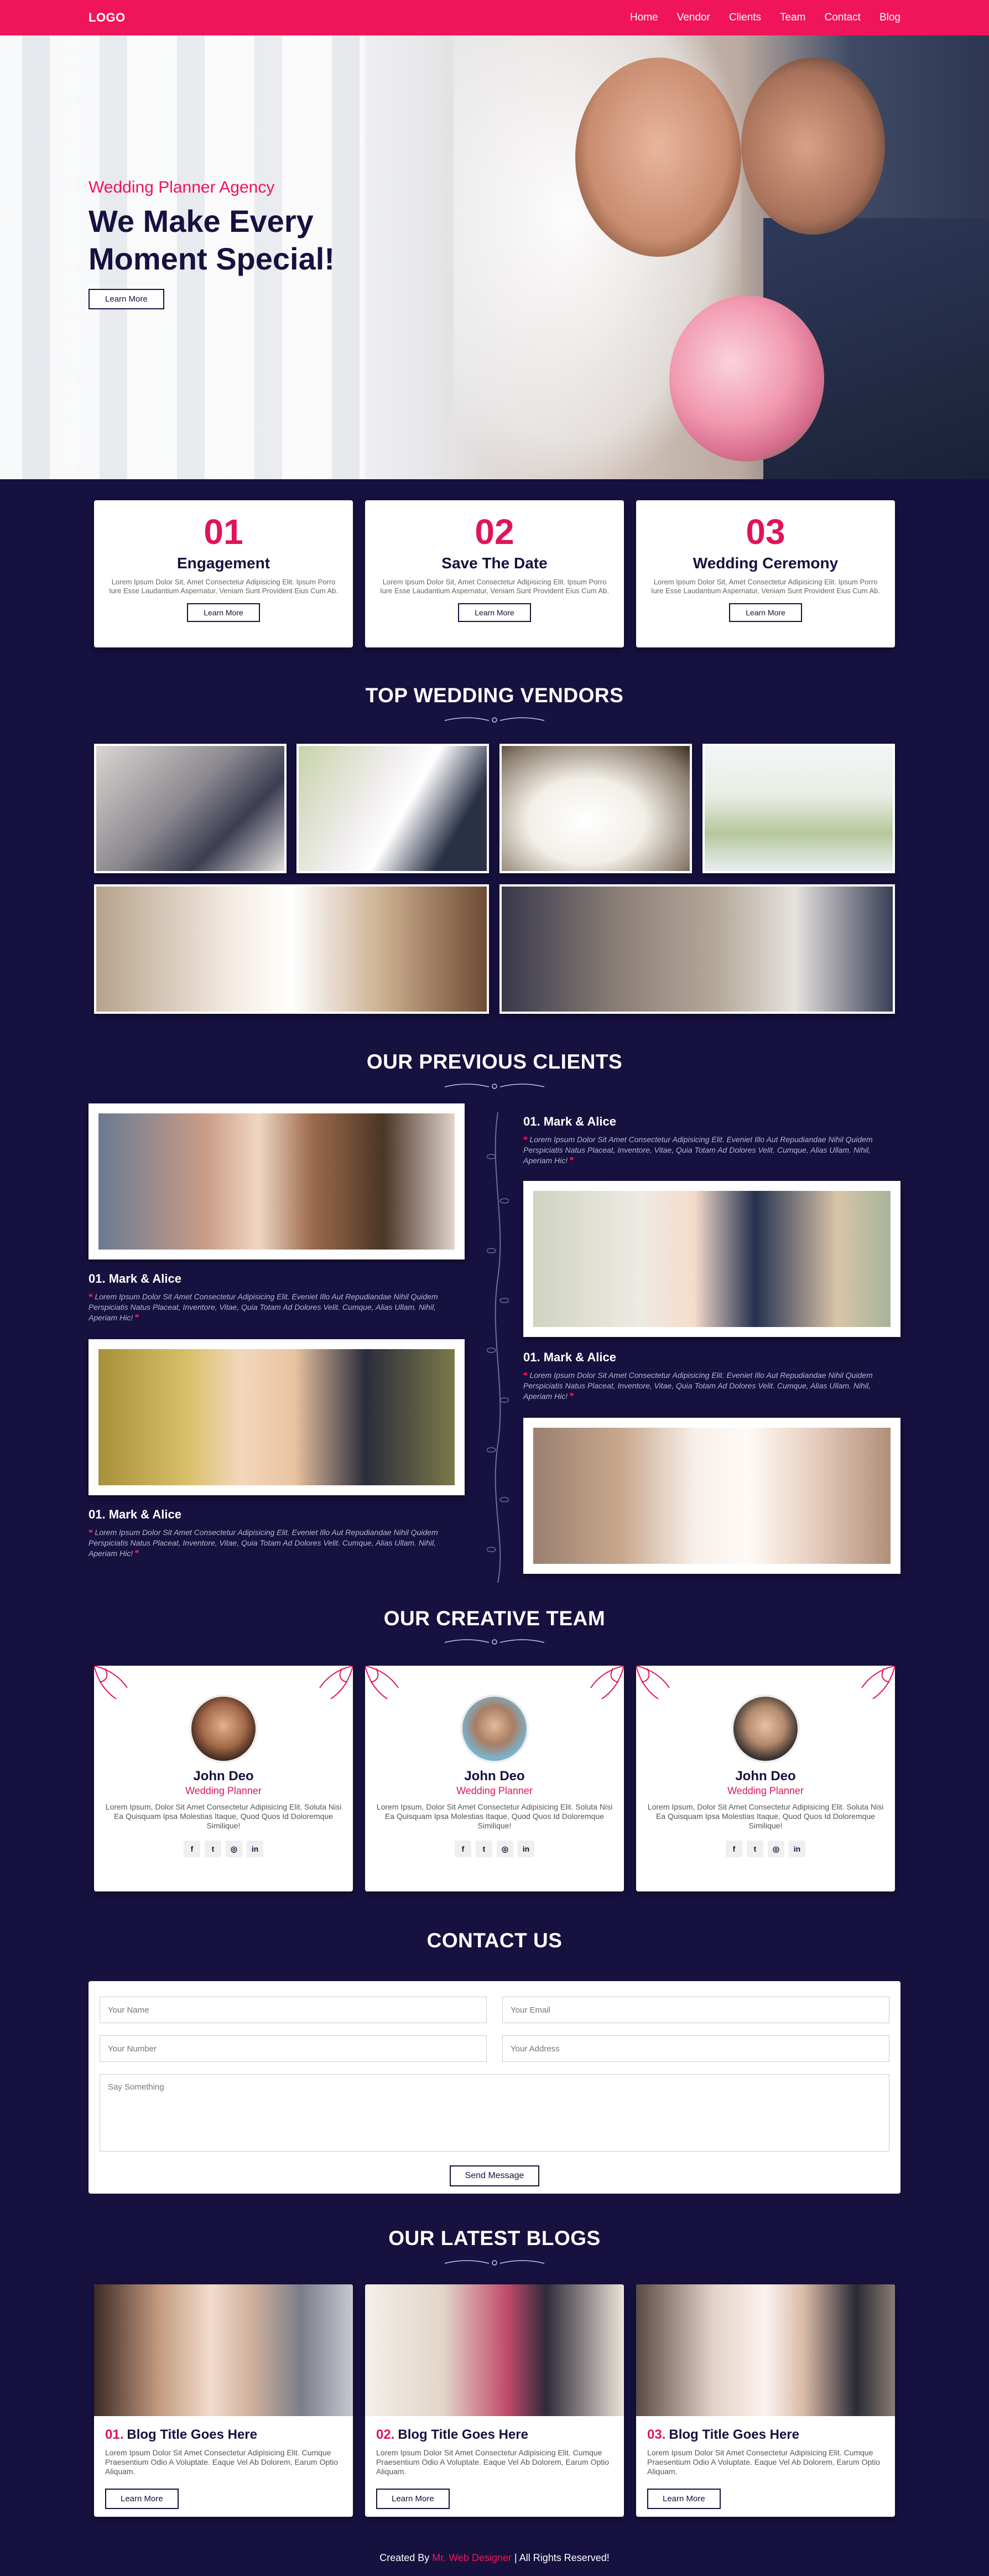 The width and height of the screenshot is (989, 2576). Describe the element at coordinates (494, 1061) in the screenshot. I see `clients-title: OUR PREVIOUS CLIENTS` at that location.